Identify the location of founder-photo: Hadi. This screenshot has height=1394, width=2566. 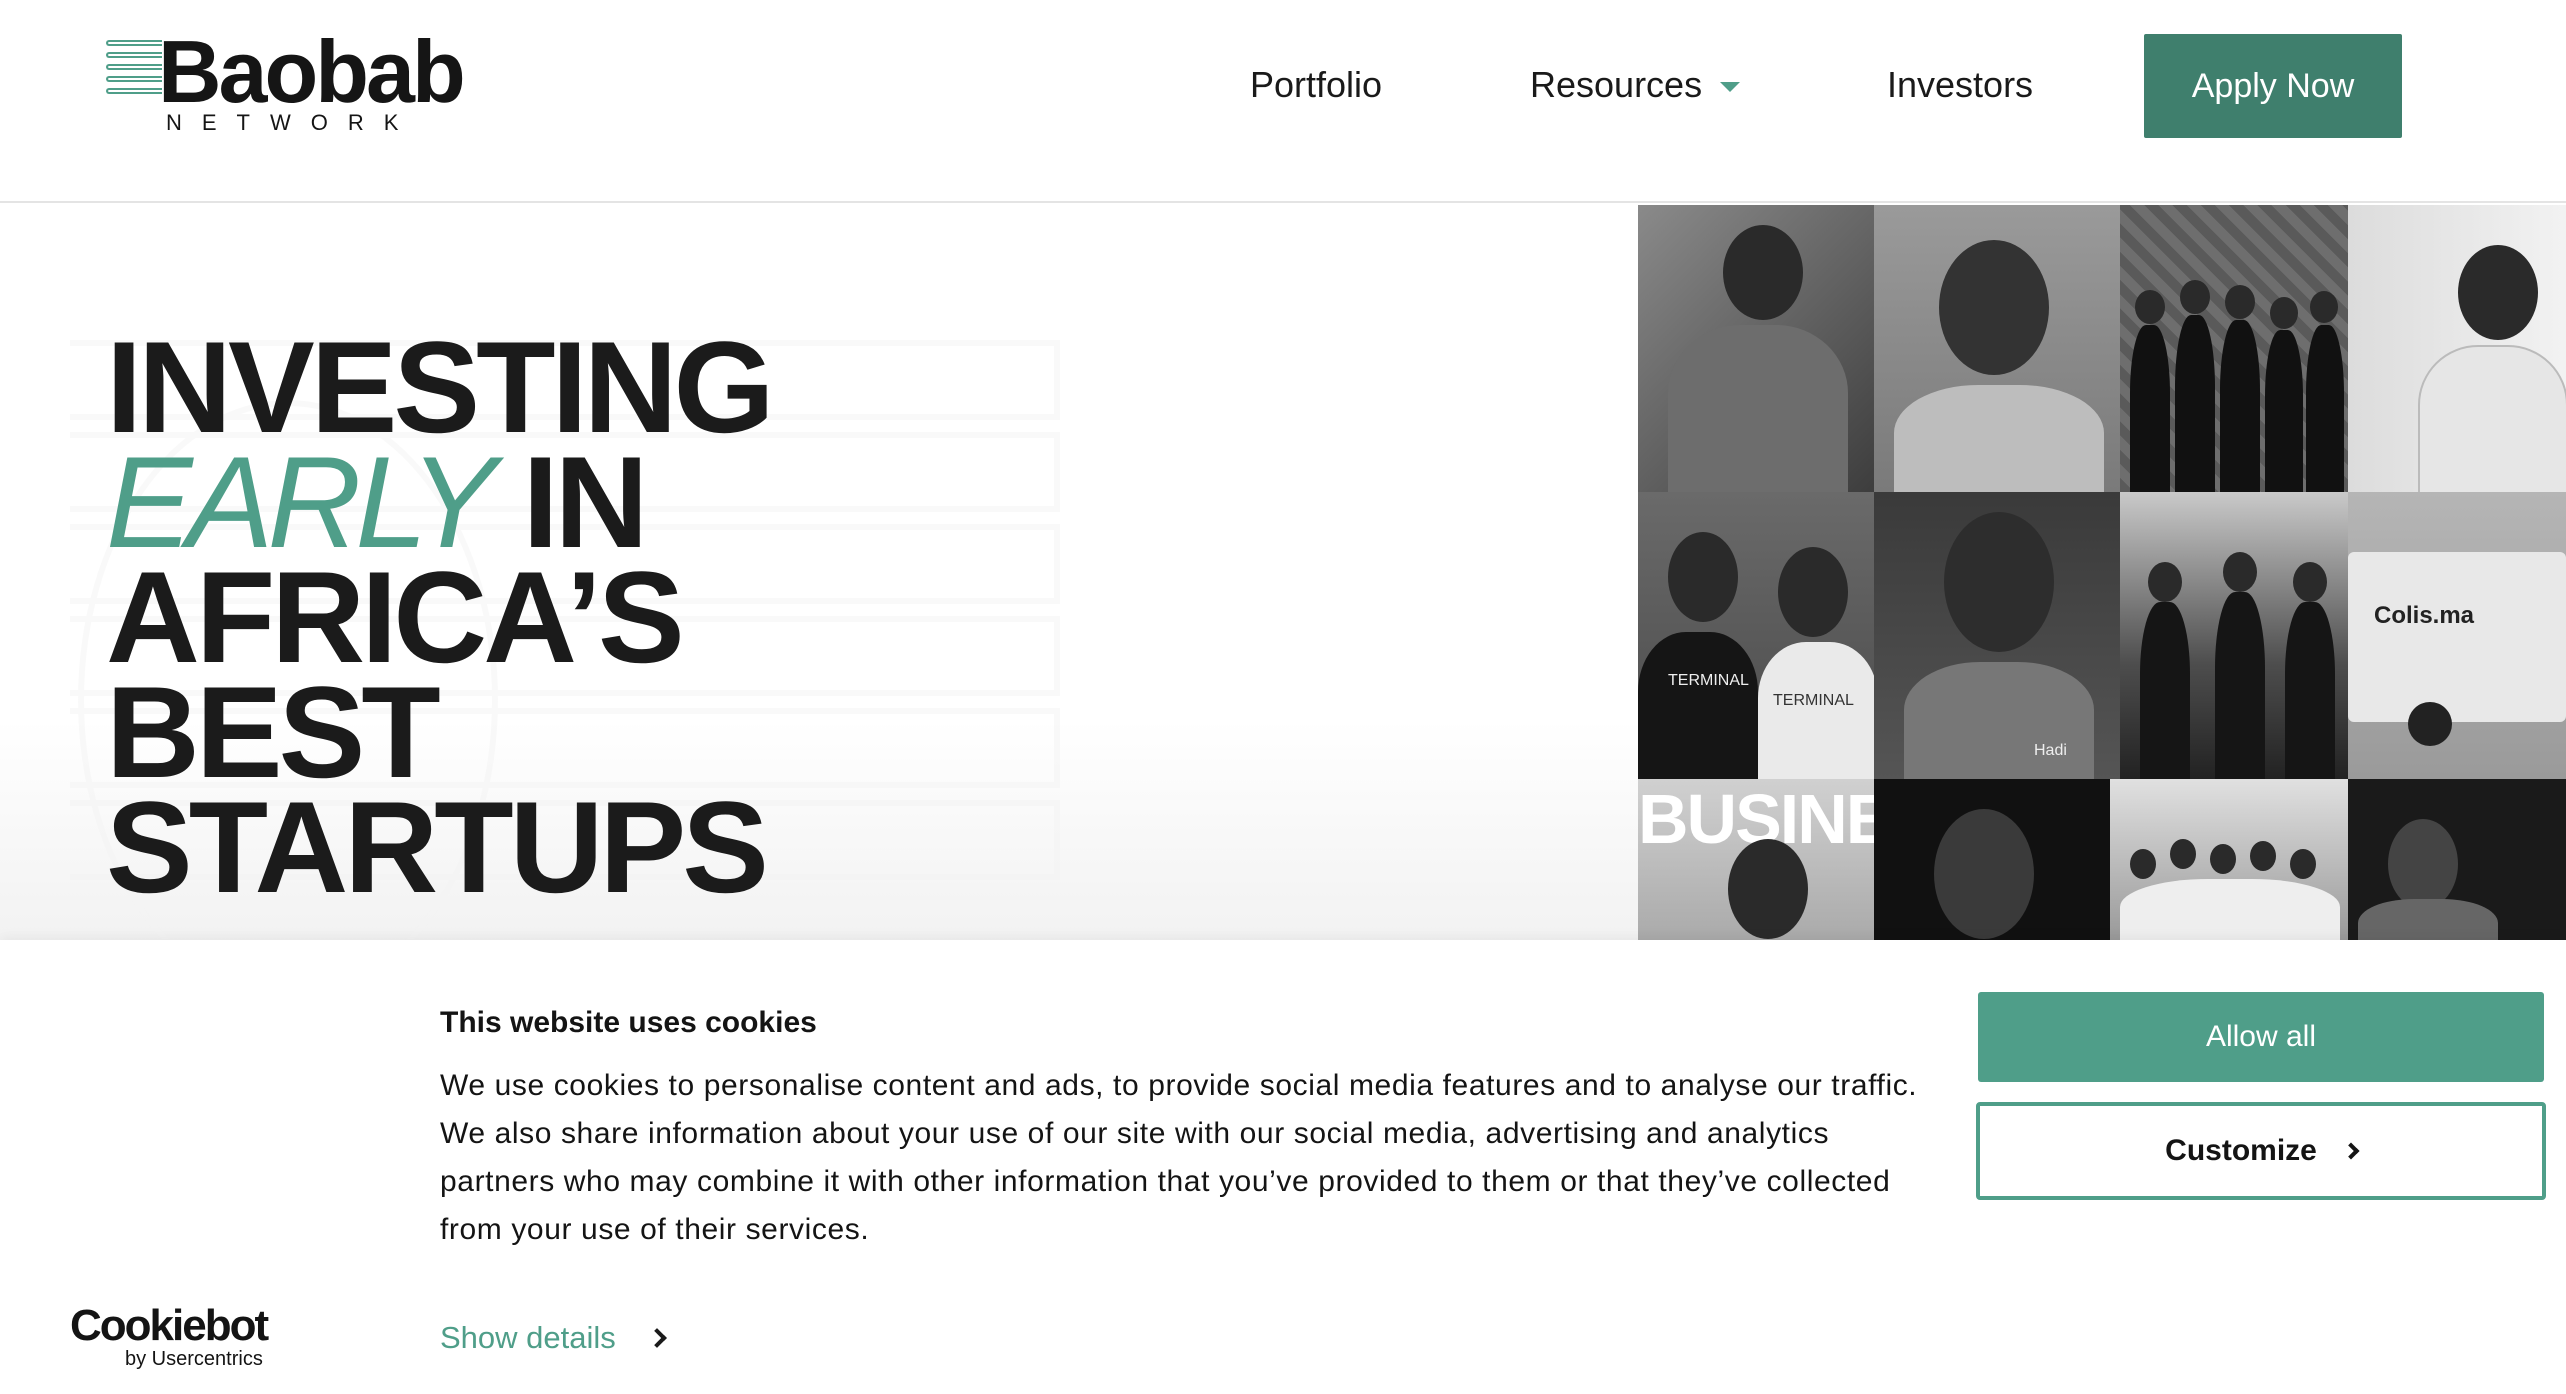
(1997, 635).